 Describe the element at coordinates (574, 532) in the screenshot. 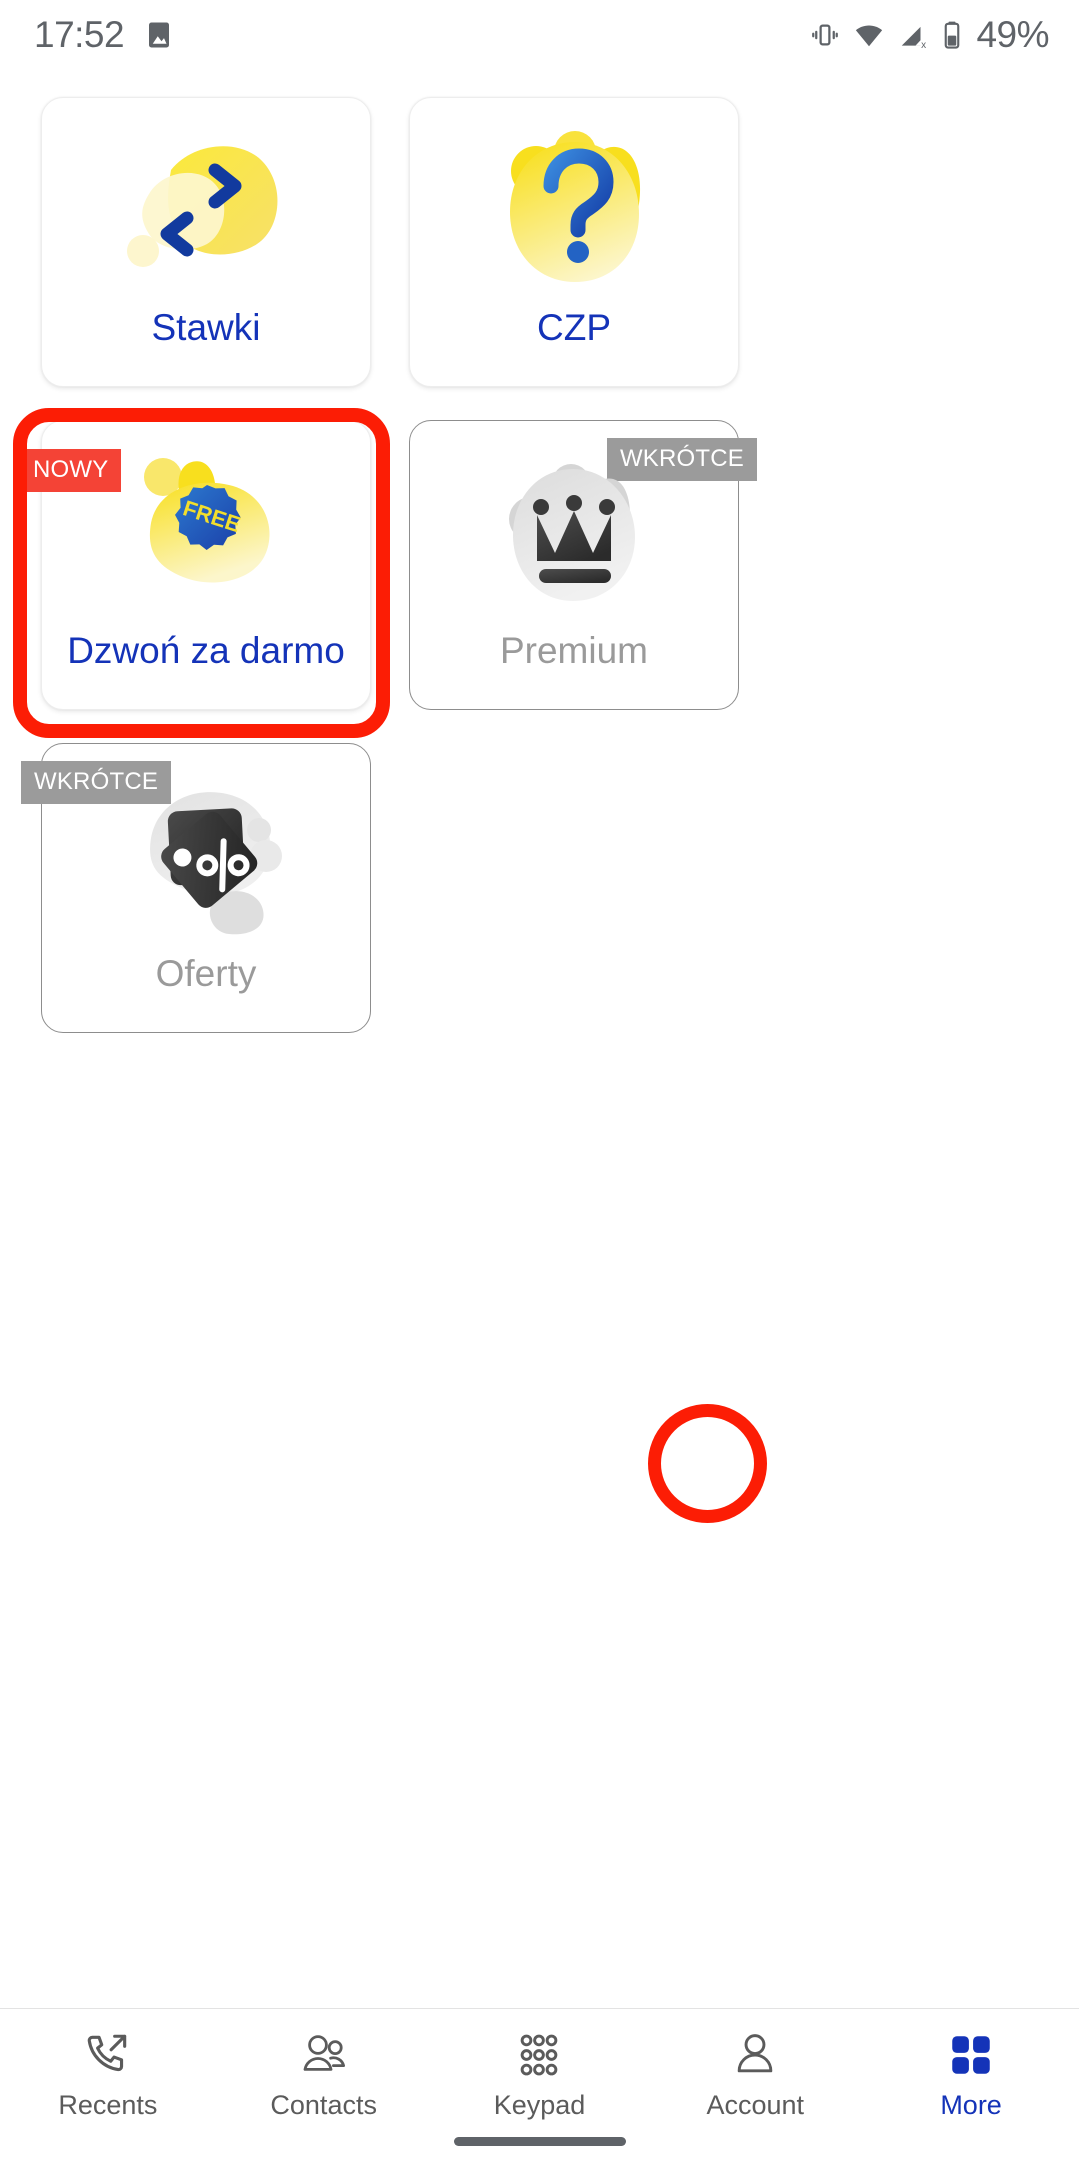

I see `crown-icon` at that location.